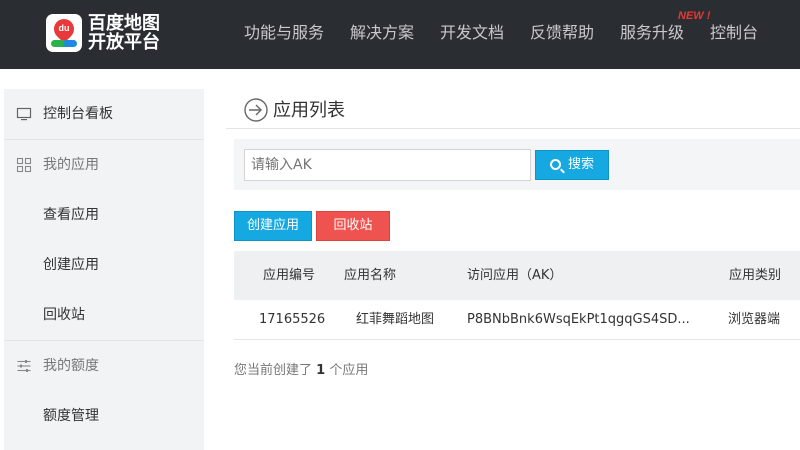 This screenshot has width=800, height=450. I want to click on app-count-summary: 您当前创建了 1 个应用, so click(301, 368).